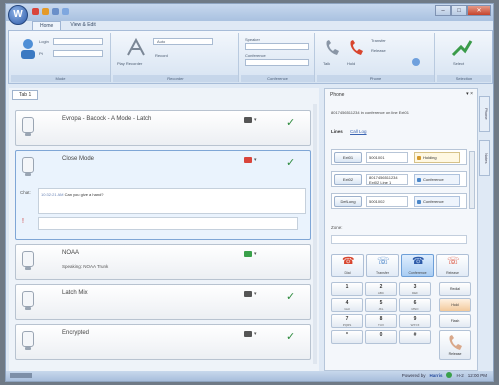  What do you see at coordinates (78, 41) in the screenshot?
I see `mode-login-field` at bounding box center [78, 41].